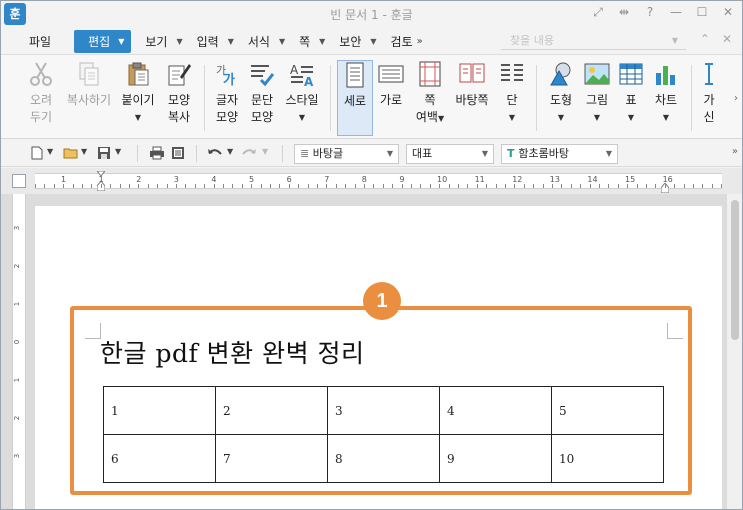 The image size is (743, 510). I want to click on cut-button: 오려 두기, so click(41, 93).